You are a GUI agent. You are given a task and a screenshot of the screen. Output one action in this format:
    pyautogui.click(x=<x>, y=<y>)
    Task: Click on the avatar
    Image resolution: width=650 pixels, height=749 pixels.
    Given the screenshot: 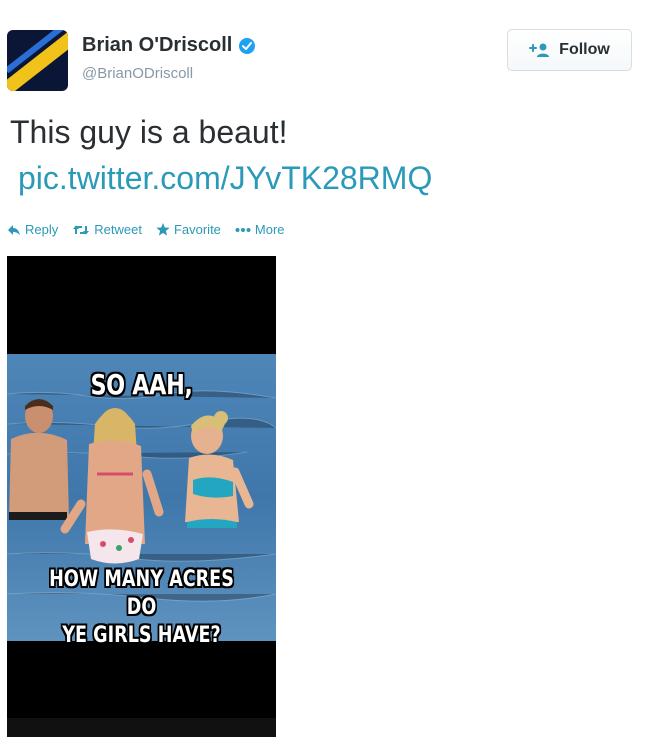 What is the action you would take?
    pyautogui.click(x=37, y=60)
    